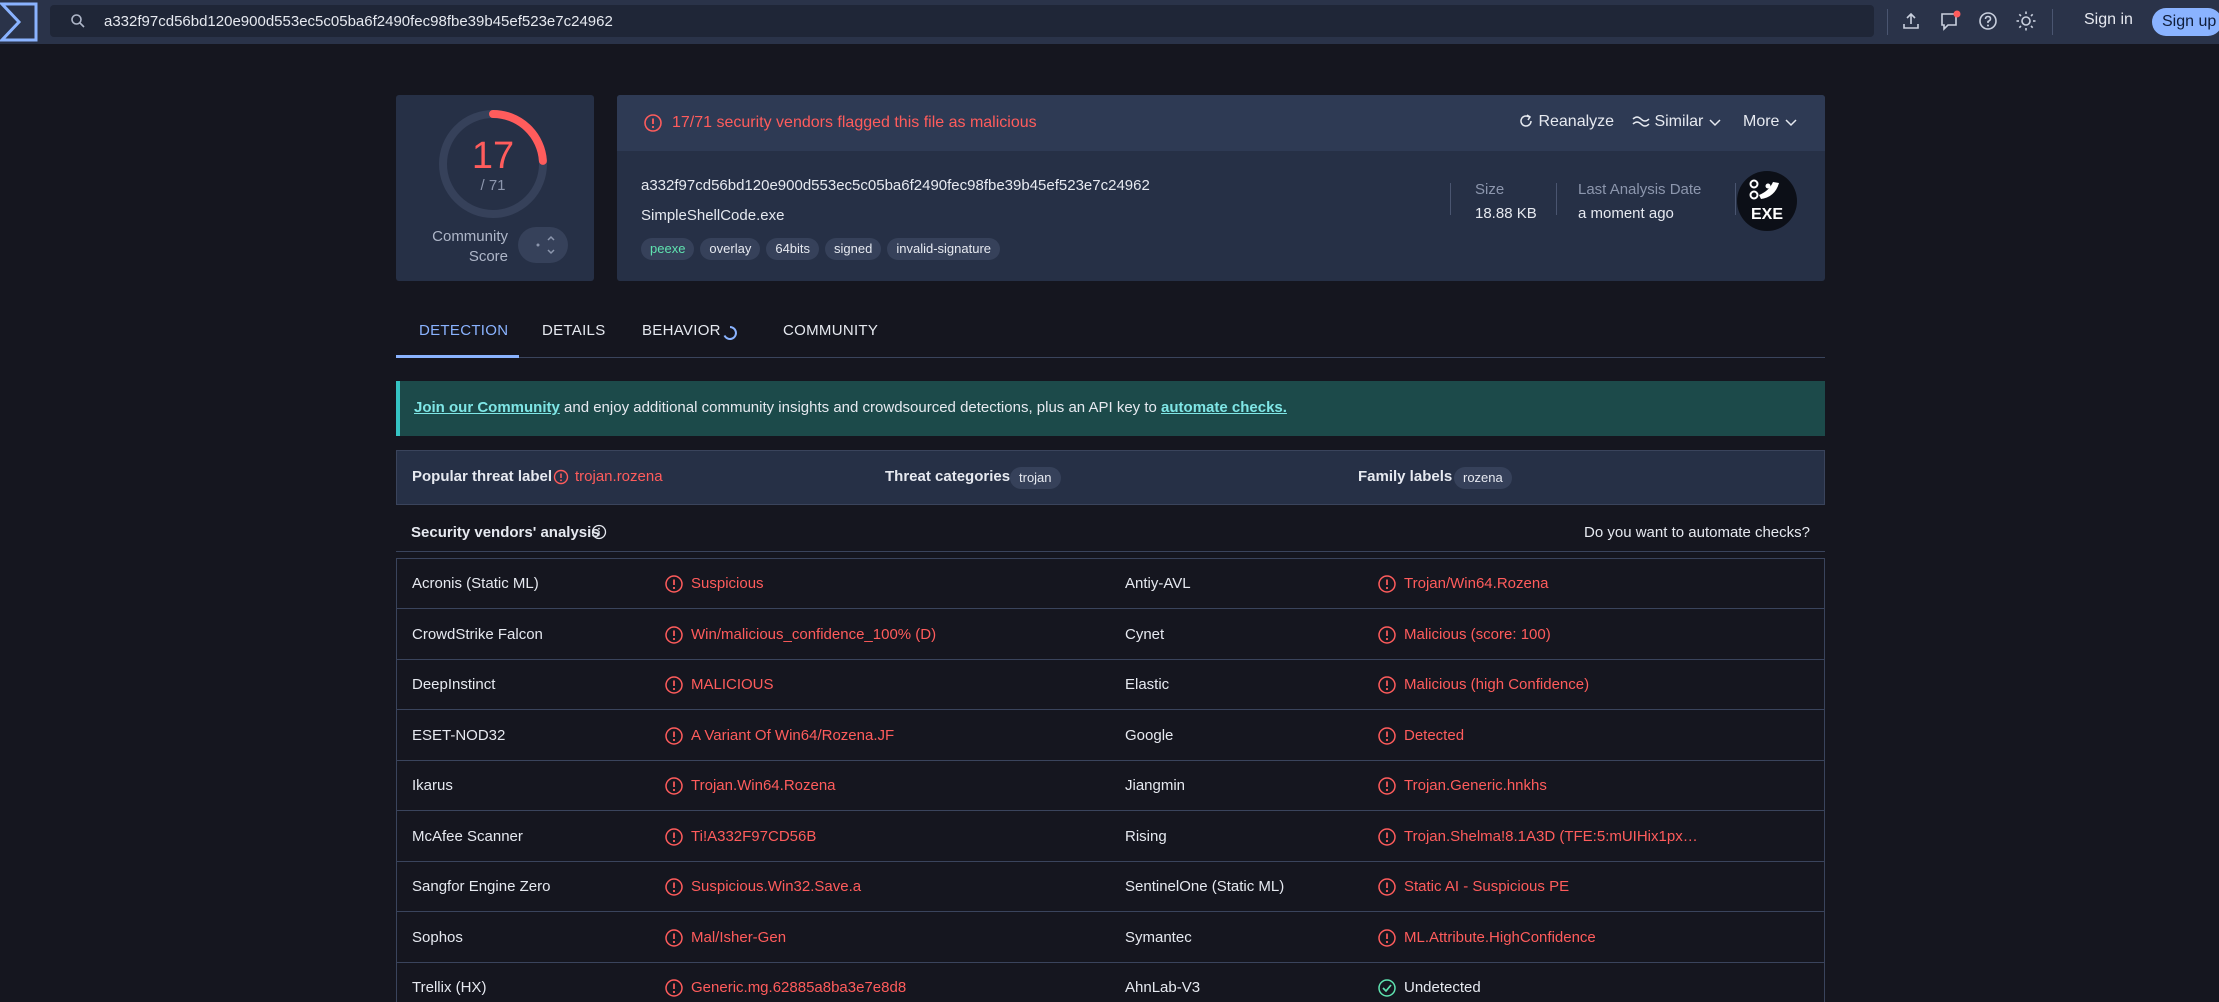 Image resolution: width=2219 pixels, height=1002 pixels. What do you see at coordinates (1500, 937) in the screenshot?
I see `vendor-result: ML.Attribute.HighConfidence` at bounding box center [1500, 937].